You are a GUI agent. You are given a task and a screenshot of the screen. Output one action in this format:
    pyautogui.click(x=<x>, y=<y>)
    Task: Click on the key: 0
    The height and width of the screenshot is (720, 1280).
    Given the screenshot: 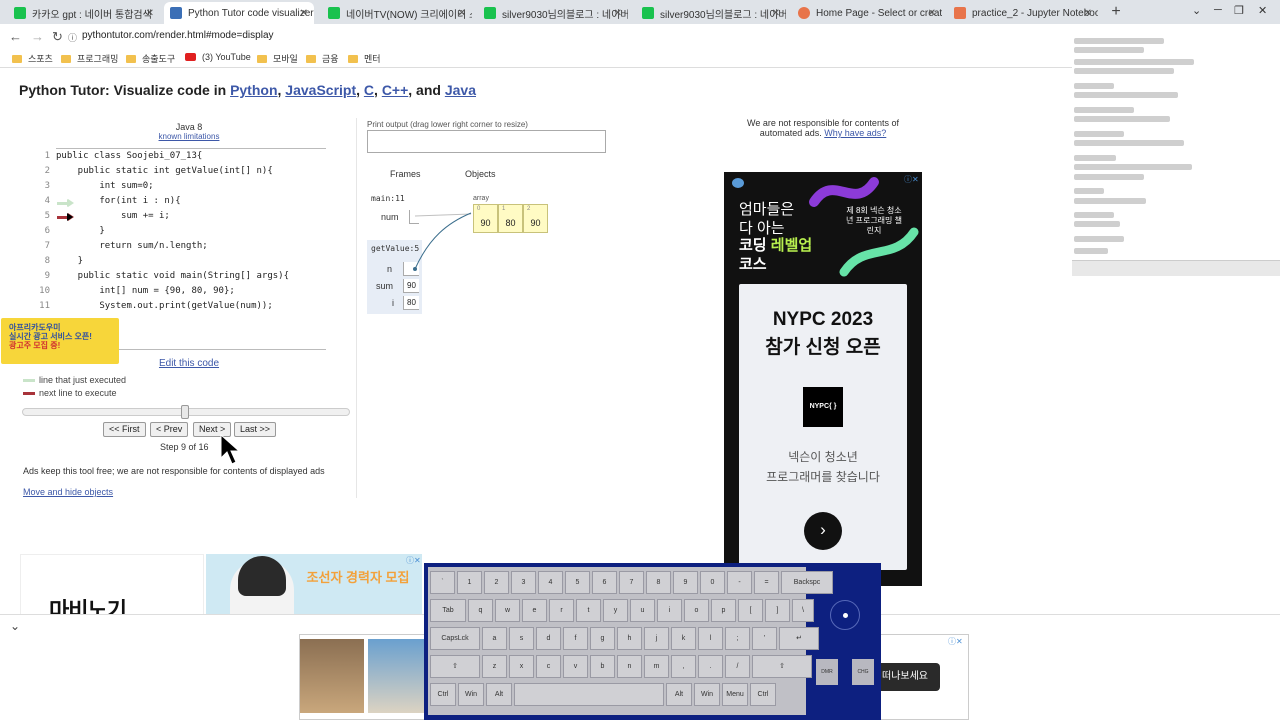 What is the action you would take?
    pyautogui.click(x=712, y=582)
    